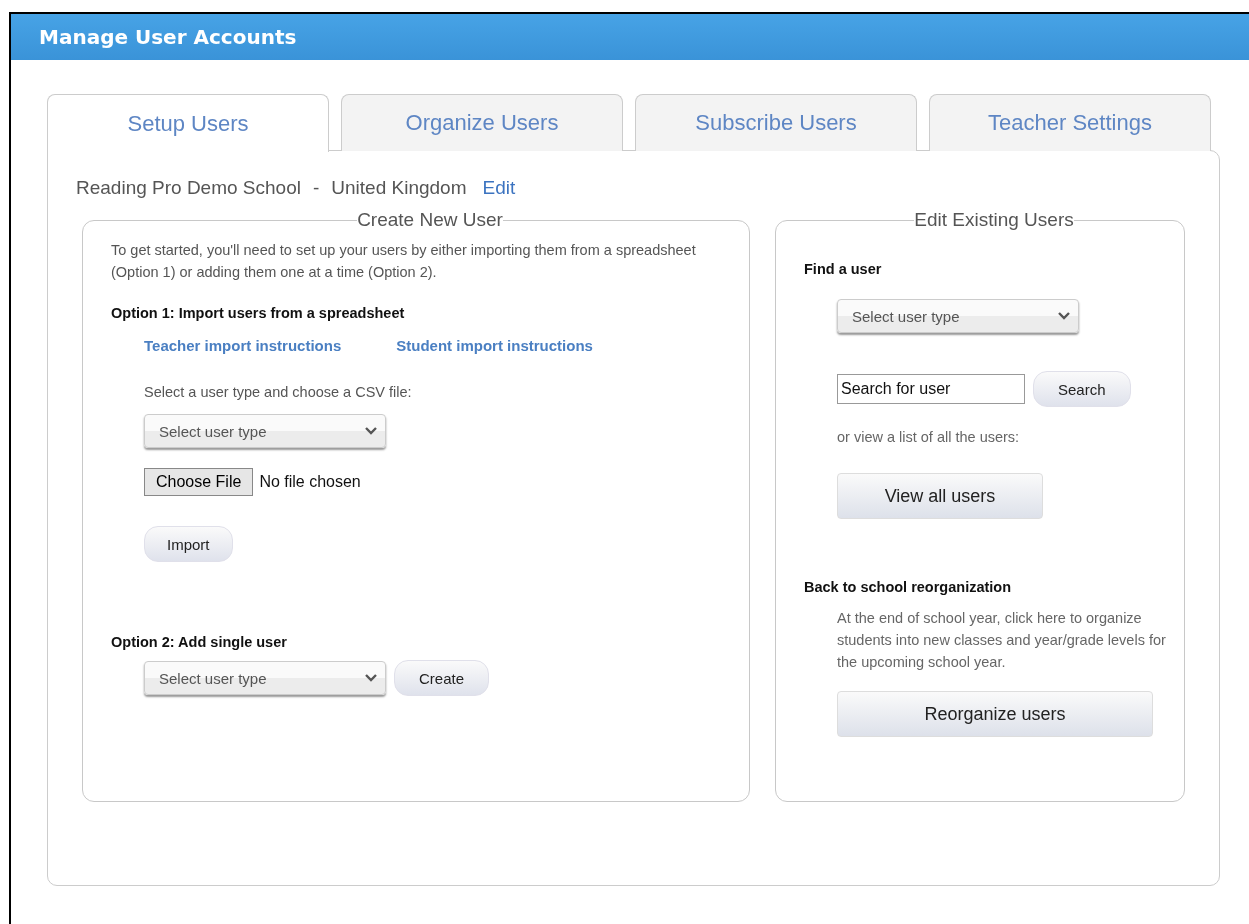  What do you see at coordinates (940, 496) in the screenshot?
I see `view-all-button: View all users` at bounding box center [940, 496].